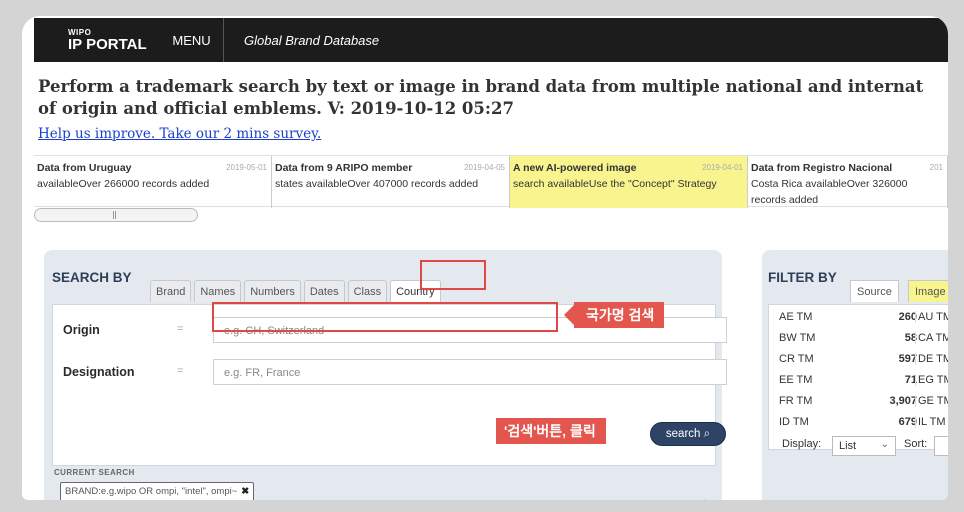  I want to click on scrollbar-thumb, so click(114, 215).